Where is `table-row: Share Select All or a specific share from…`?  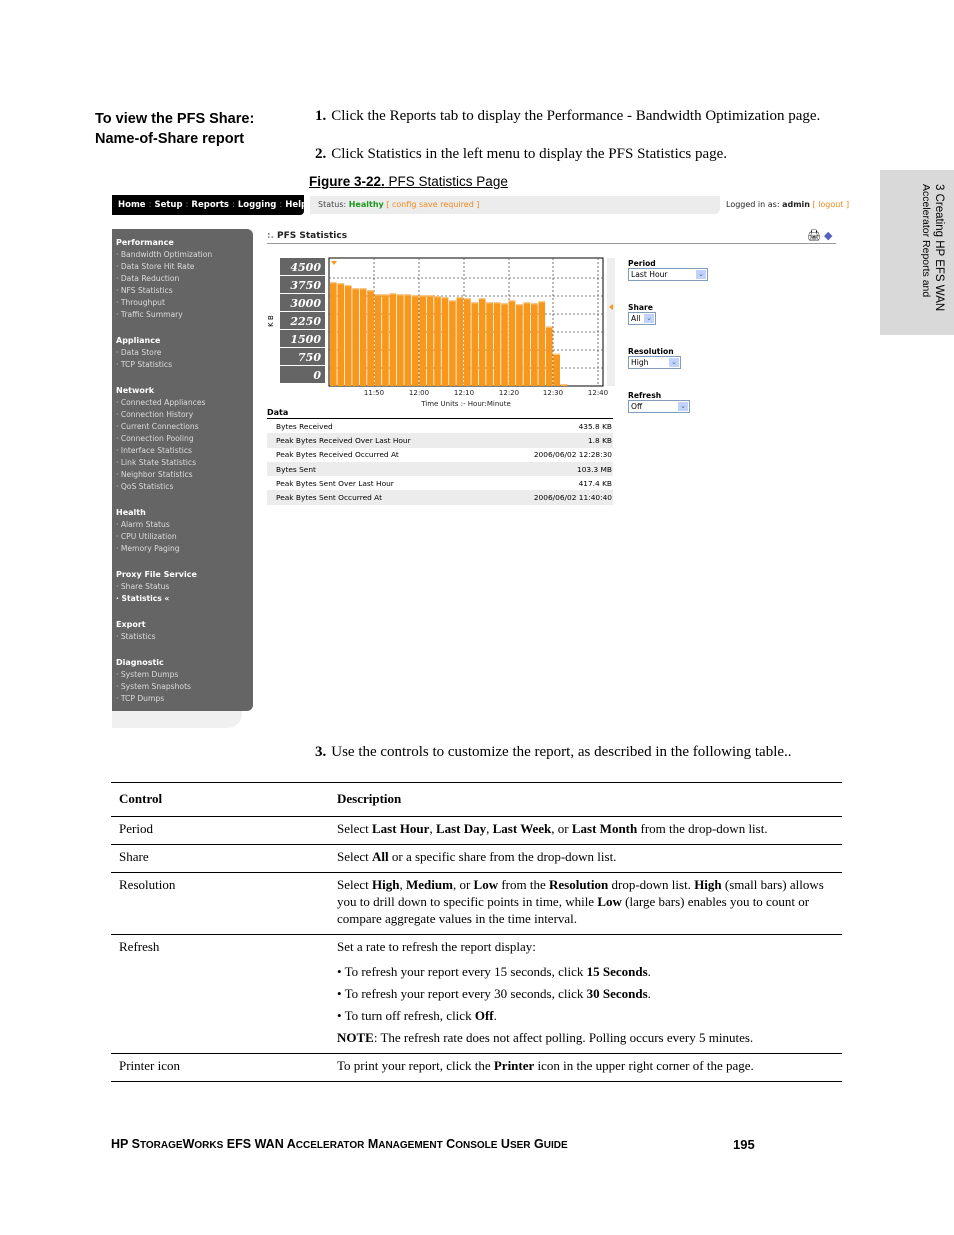
table-row: Share Select All or a specific share from… is located at coordinates (476, 858).